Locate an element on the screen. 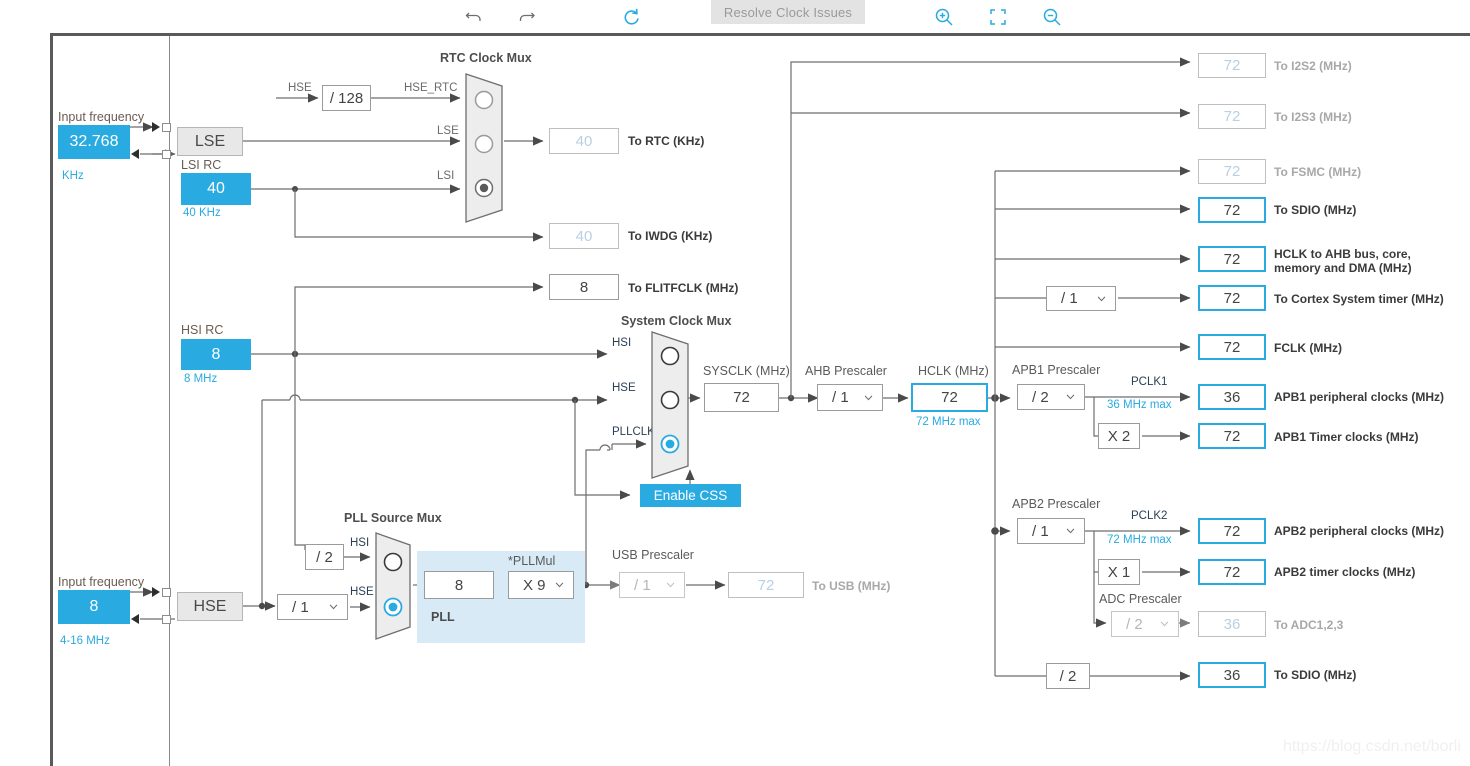 The width and height of the screenshot is (1470, 766). lse-oscillator-label: LSE is located at coordinates (210, 141).